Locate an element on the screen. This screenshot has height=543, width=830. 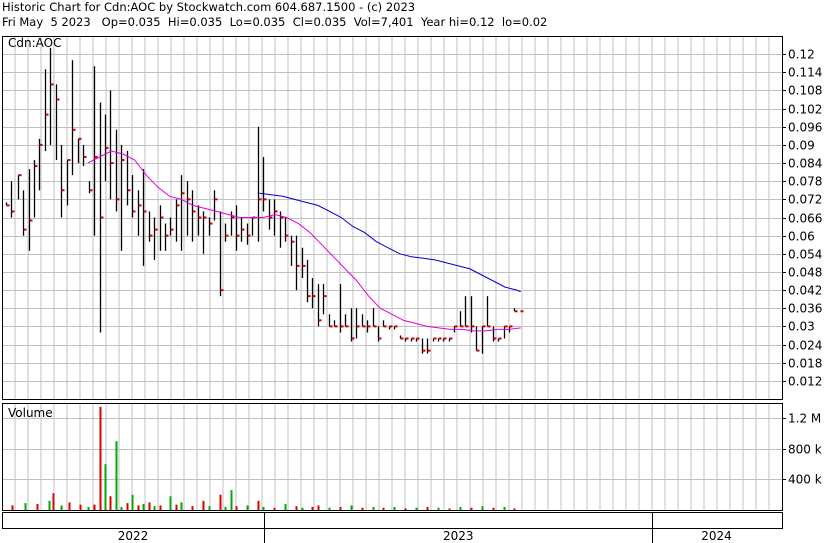
price-tick-label: 0.072 is located at coordinates (805, 200).